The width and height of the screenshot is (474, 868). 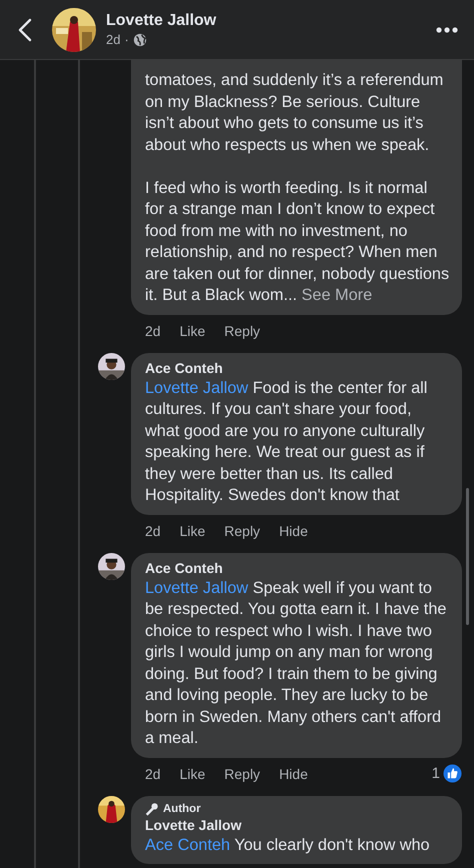 What do you see at coordinates (294, 113) in the screenshot?
I see `comment-text: tomatoes, and suddenly it’s a referendum on my Blackness? Be serious. Culture isn’t about who gets to consume us it’s about who respects us when we speak.` at bounding box center [294, 113].